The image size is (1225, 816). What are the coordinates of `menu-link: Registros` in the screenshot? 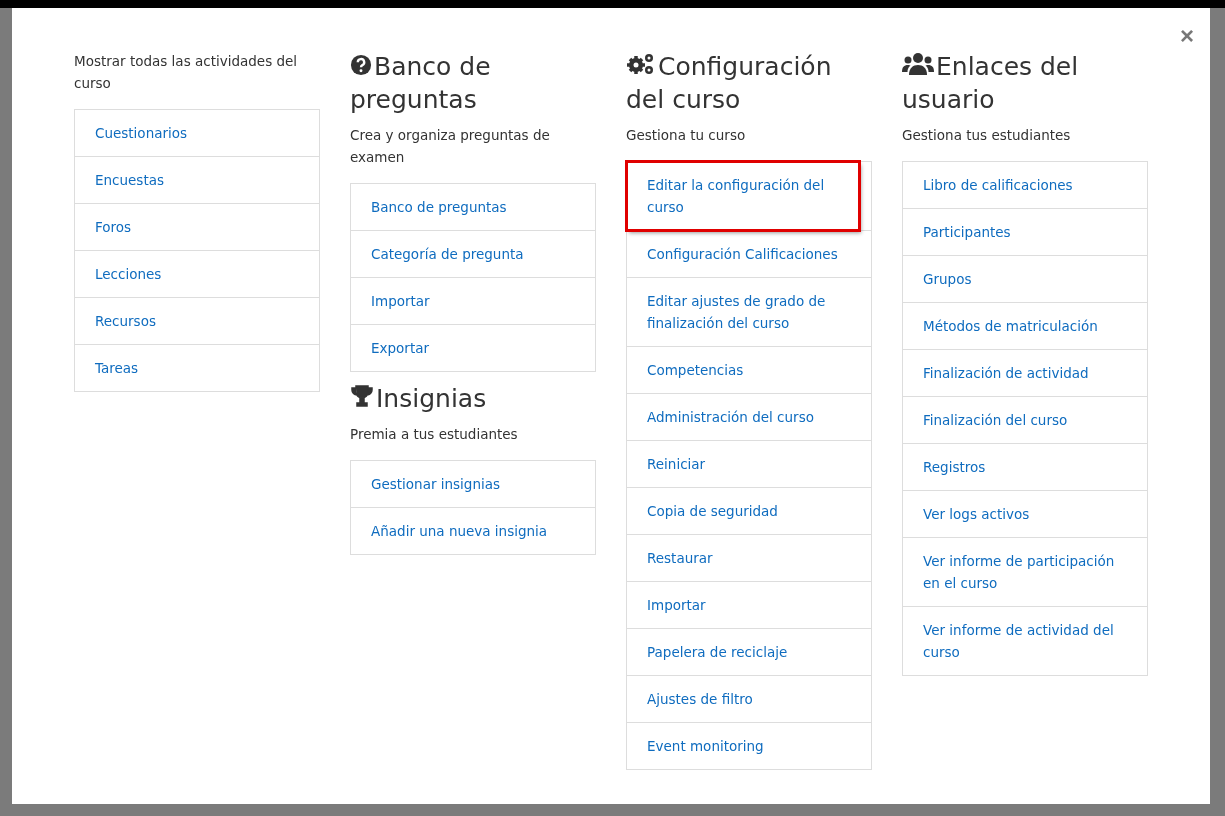 It's located at (1025, 466).